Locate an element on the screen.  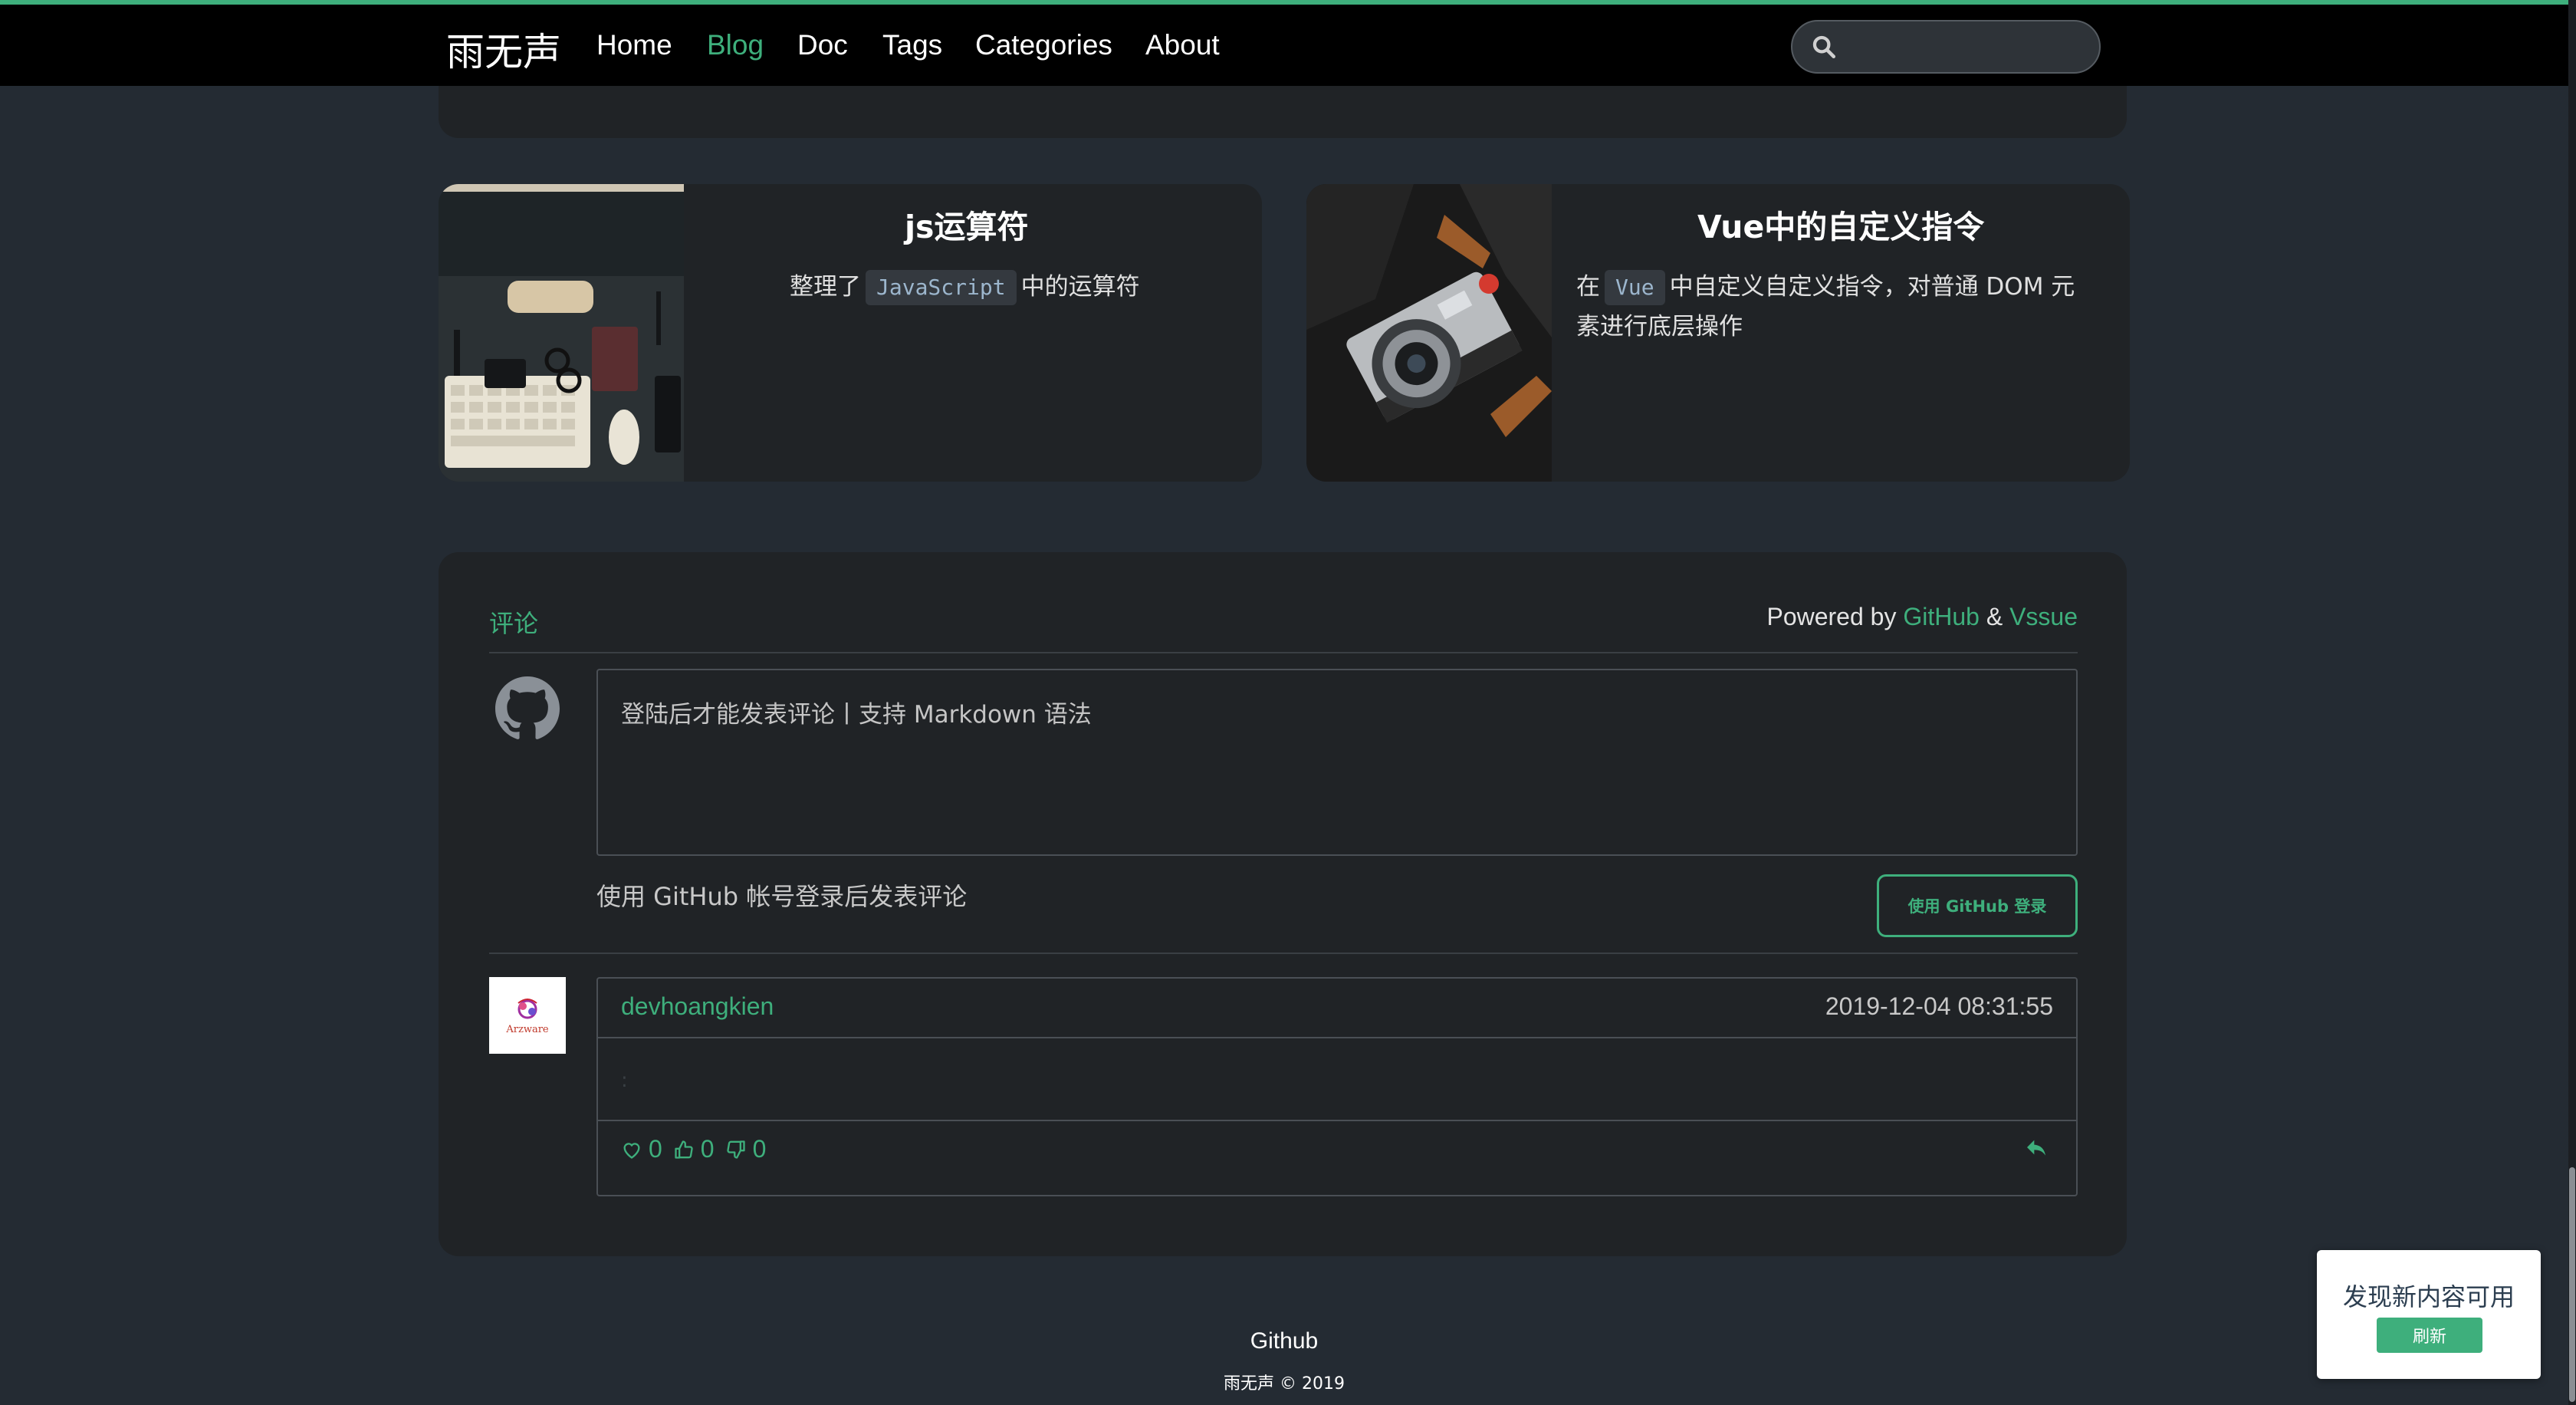
comments-list-divider is located at coordinates (1284, 954).